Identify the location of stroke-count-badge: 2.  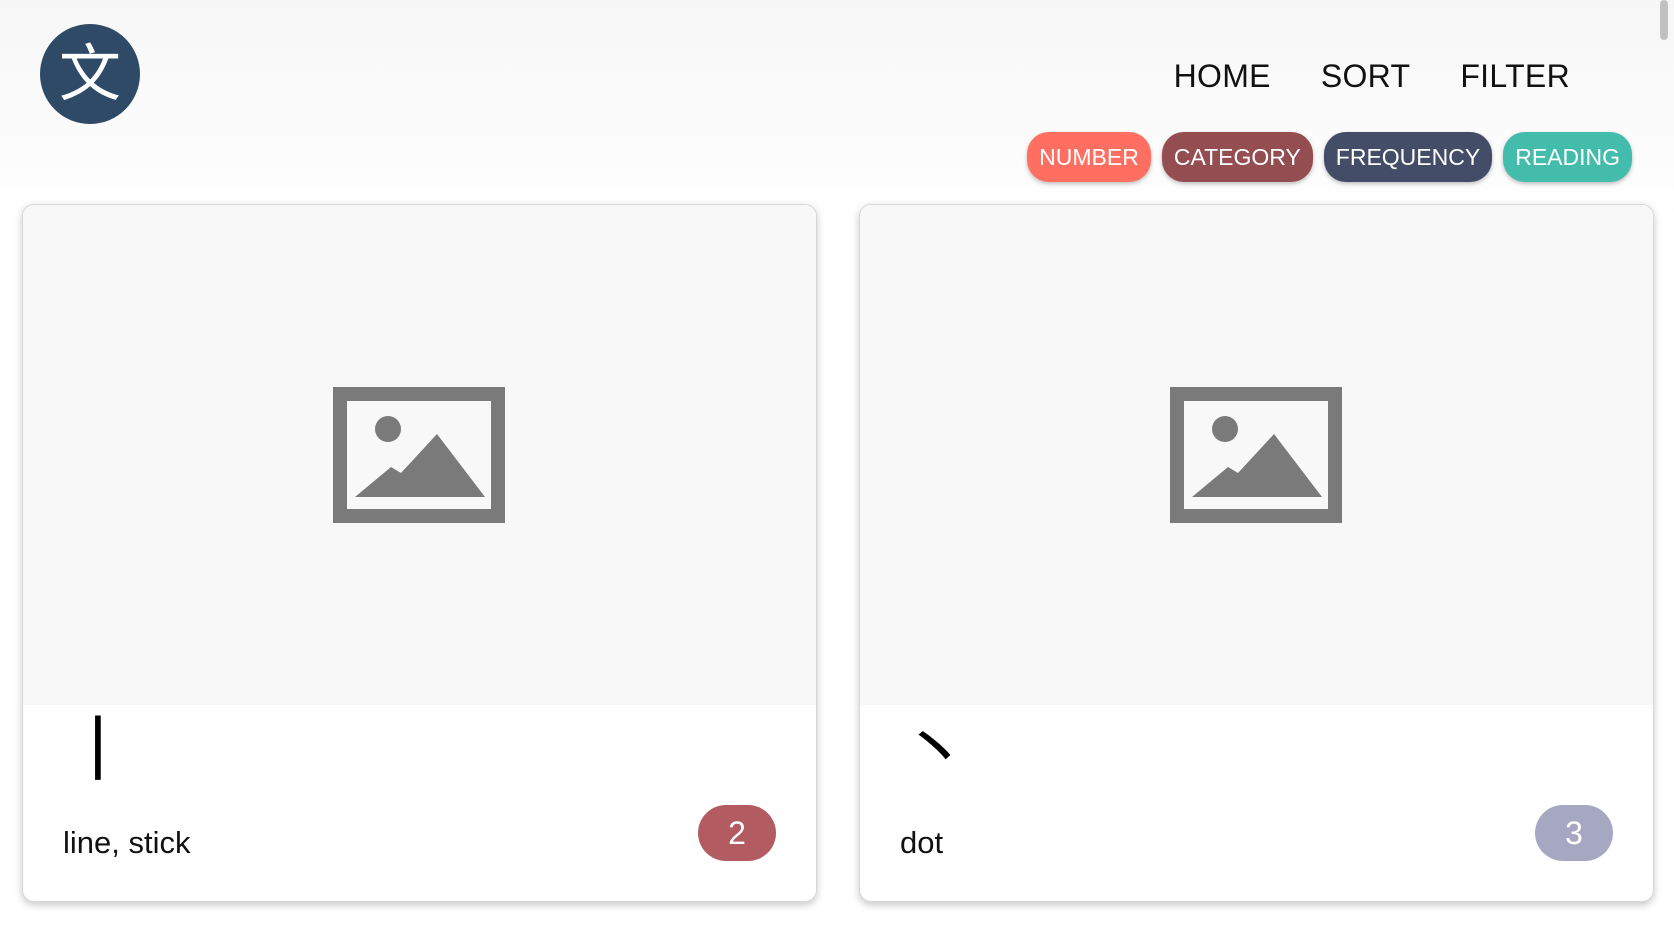
(737, 833).